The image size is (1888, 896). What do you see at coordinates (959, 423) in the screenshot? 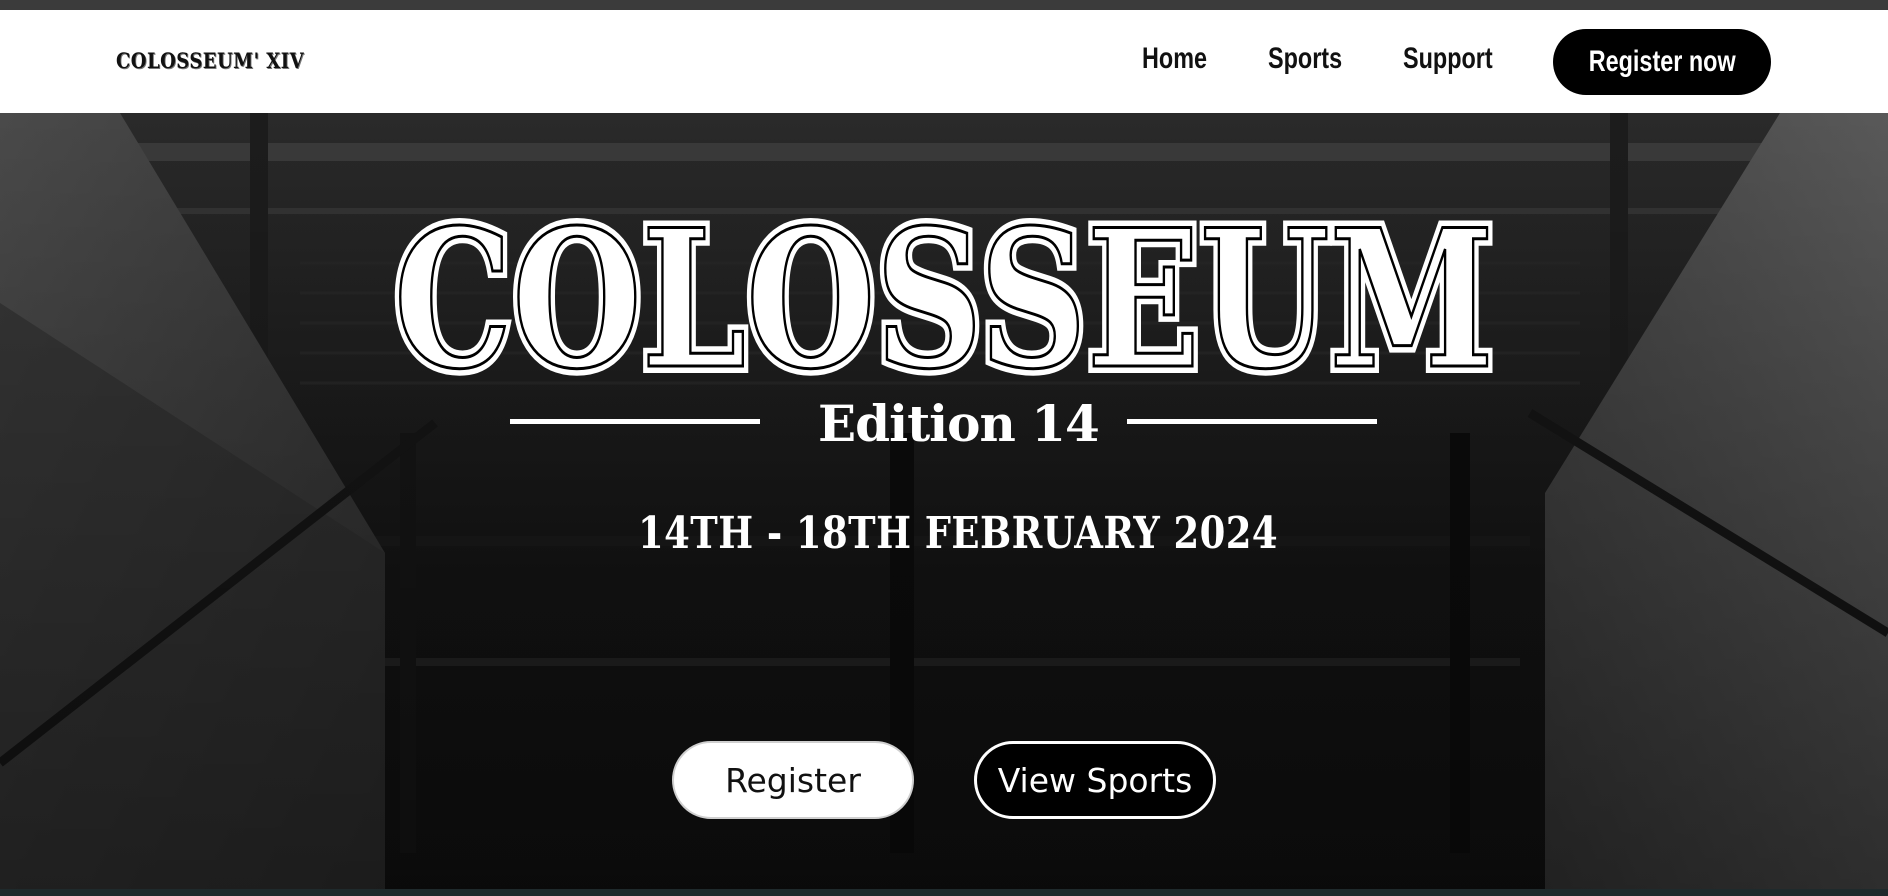
I see `edition-label: Edition 14` at bounding box center [959, 423].